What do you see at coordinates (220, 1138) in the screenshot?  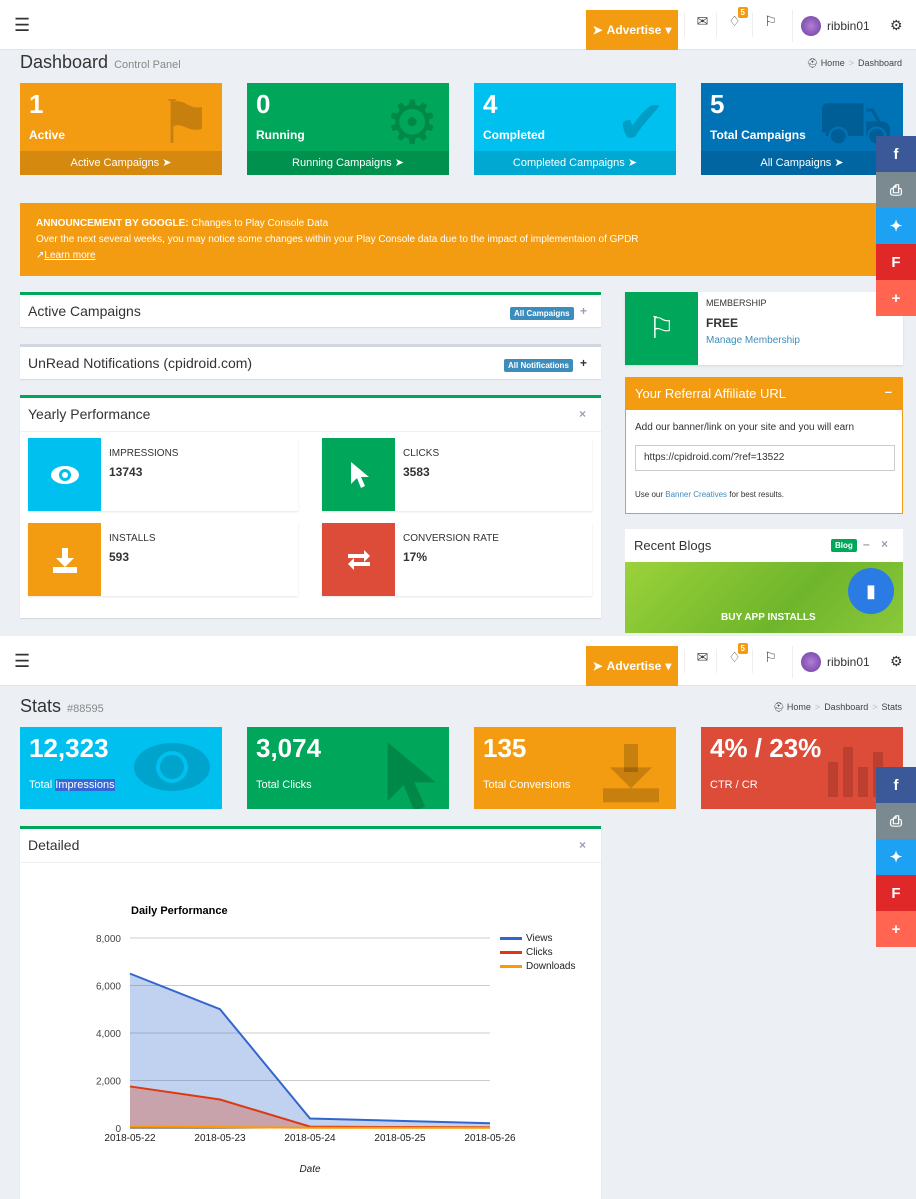 I see `x-tick-label: 2018-05-23` at bounding box center [220, 1138].